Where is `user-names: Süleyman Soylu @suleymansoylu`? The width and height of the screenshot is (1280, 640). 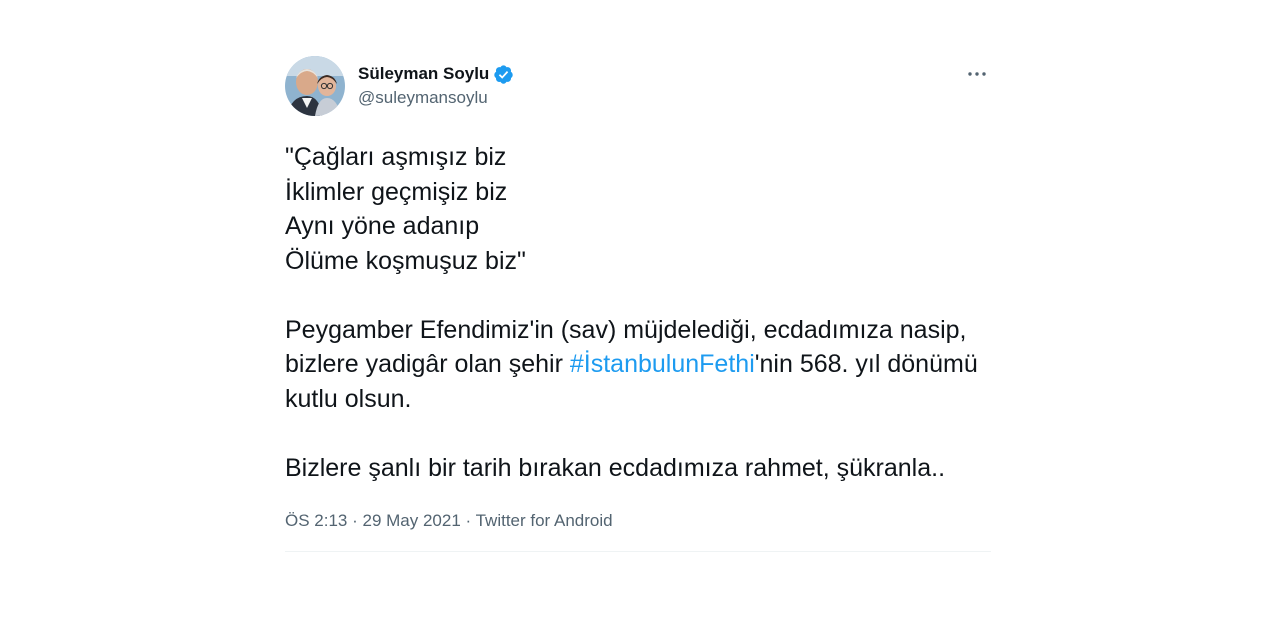 user-names: Süleyman Soylu @suleymansoylu is located at coordinates (436, 85).